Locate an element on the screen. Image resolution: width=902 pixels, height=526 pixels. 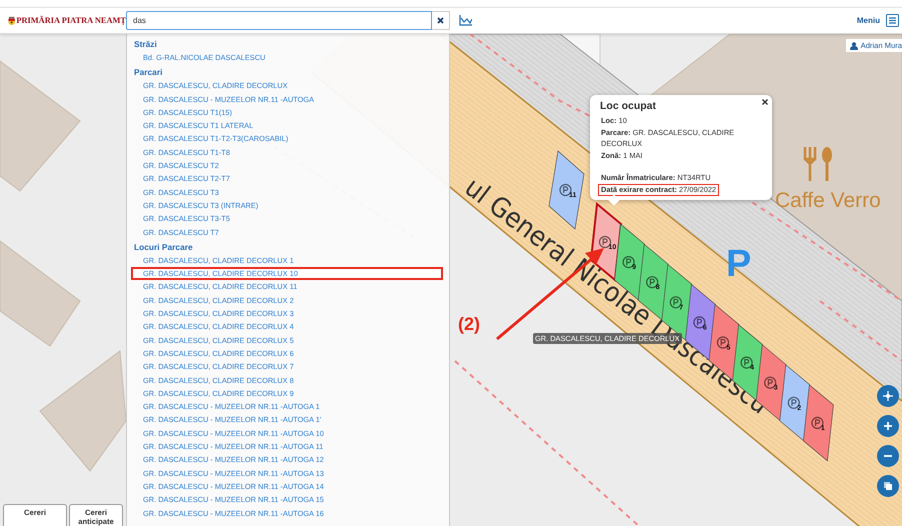
menu-icon is located at coordinates (892, 20).